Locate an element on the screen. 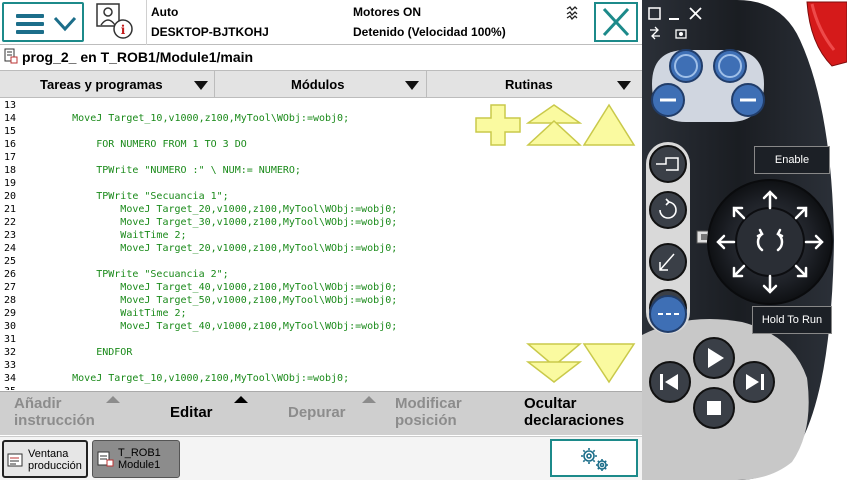 The height and width of the screenshot is (480, 847). step-forward-button is located at coordinates (754, 382).